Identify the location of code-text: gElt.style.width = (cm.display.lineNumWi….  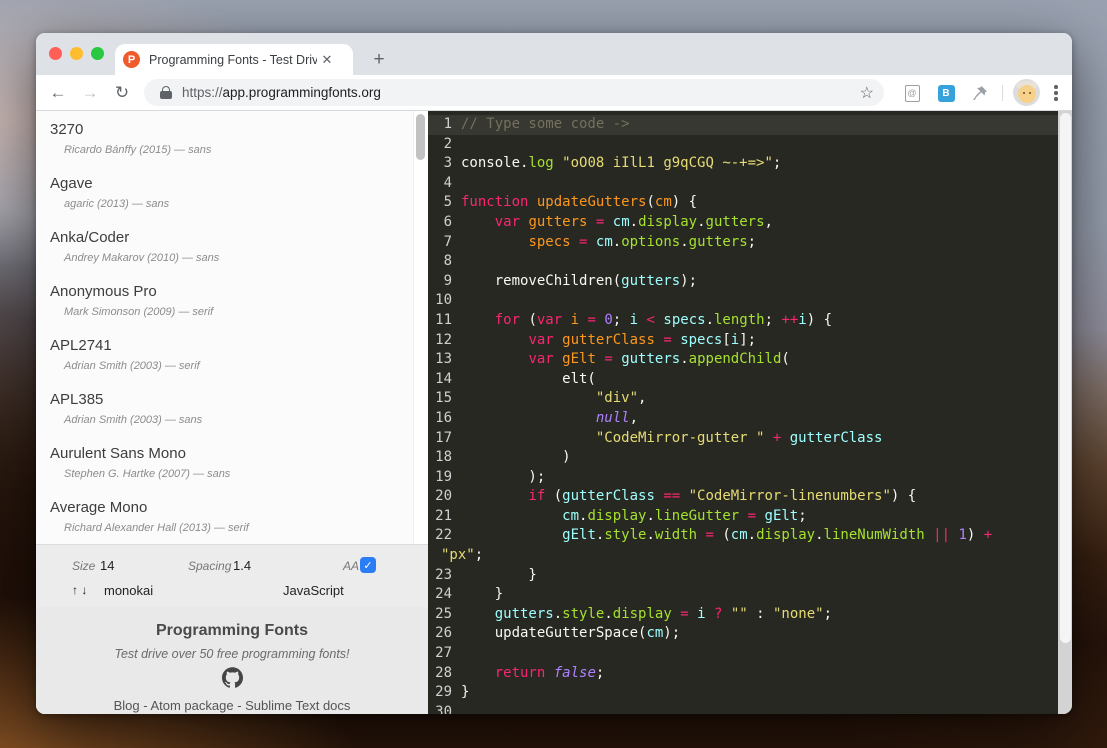
(726, 536).